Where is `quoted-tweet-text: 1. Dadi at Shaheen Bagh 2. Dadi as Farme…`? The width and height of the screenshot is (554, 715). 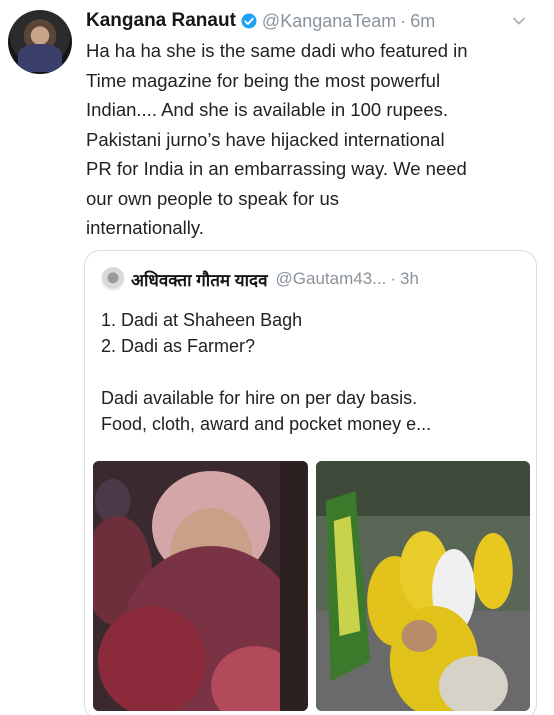
quoted-tweet-text: 1. Dadi at Shaheen Bagh 2. Dadi as Farme… is located at coordinates (313, 372).